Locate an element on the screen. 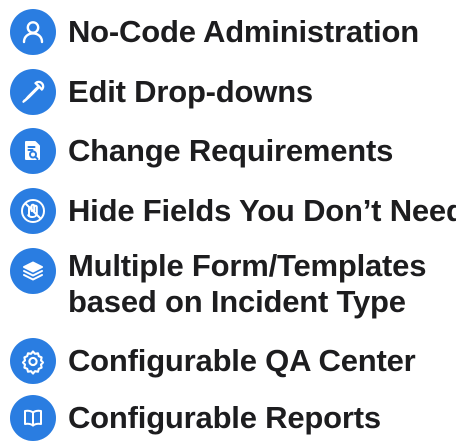 This screenshot has width=456, height=441. feature-hide-fields: Hide Fields You Don’t Need is located at coordinates (233, 211).